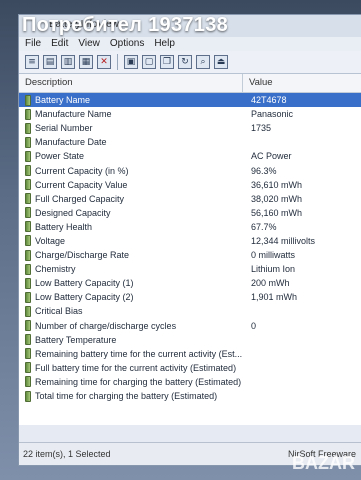 This screenshot has height=480, width=361. Describe the element at coordinates (269, 100) in the screenshot. I see `row-value: 42T4678` at that location.